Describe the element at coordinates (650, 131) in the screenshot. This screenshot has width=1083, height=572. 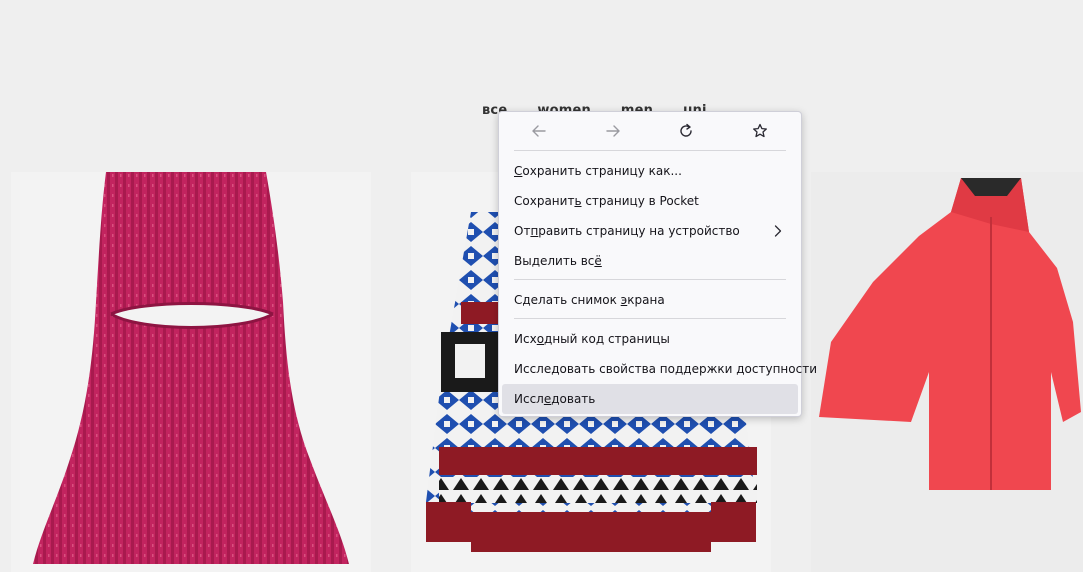
I see `context-nav-row` at that location.